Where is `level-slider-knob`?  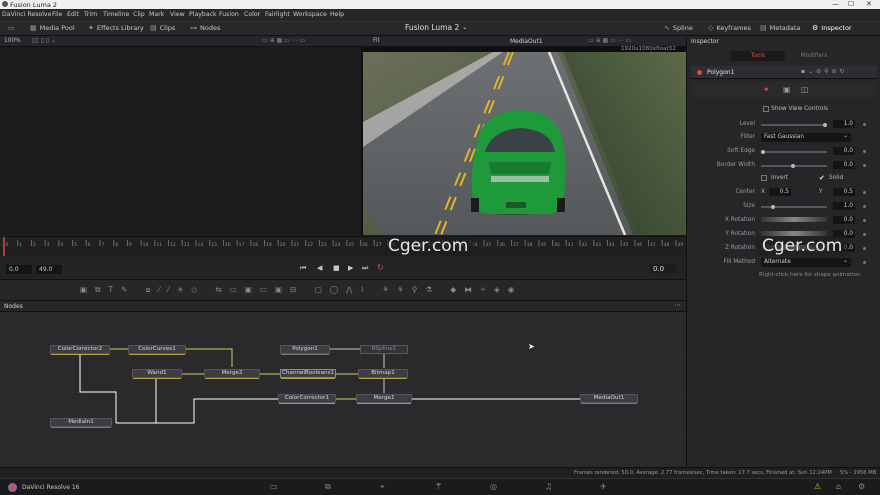 level-slider-knob is located at coordinates (825, 125).